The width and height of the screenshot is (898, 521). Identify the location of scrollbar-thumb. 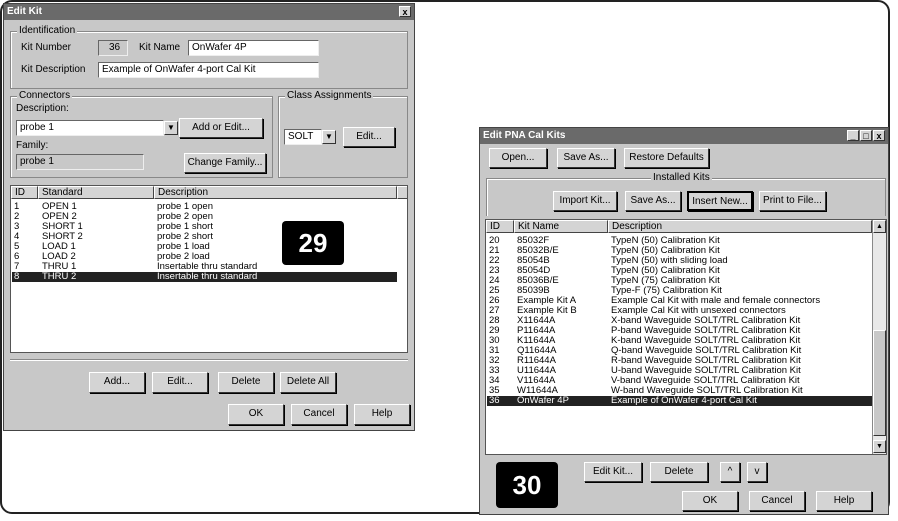
(879, 383).